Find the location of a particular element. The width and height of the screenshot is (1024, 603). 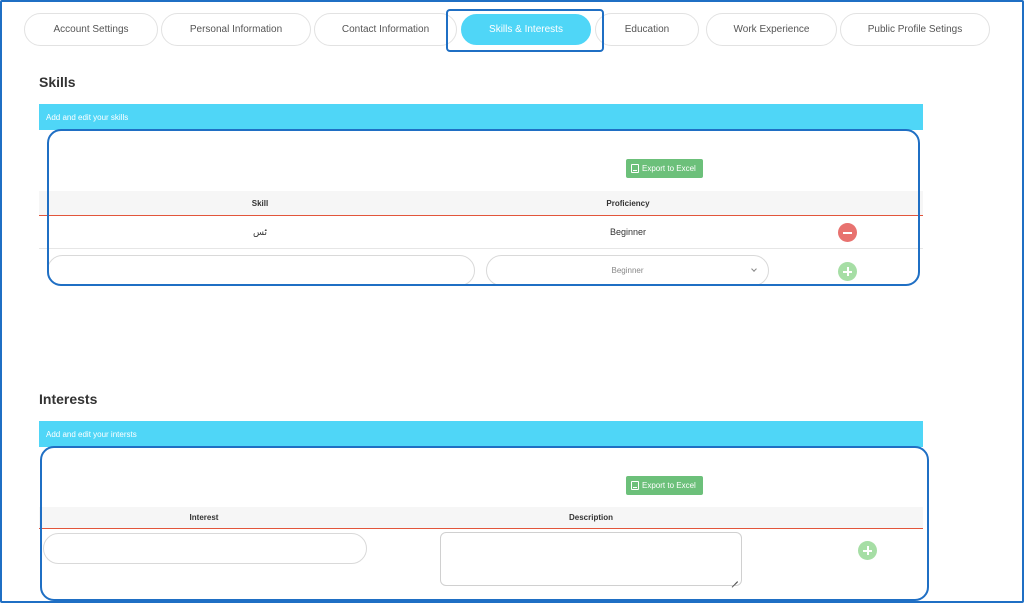

active-tab-highlight is located at coordinates (525, 30).